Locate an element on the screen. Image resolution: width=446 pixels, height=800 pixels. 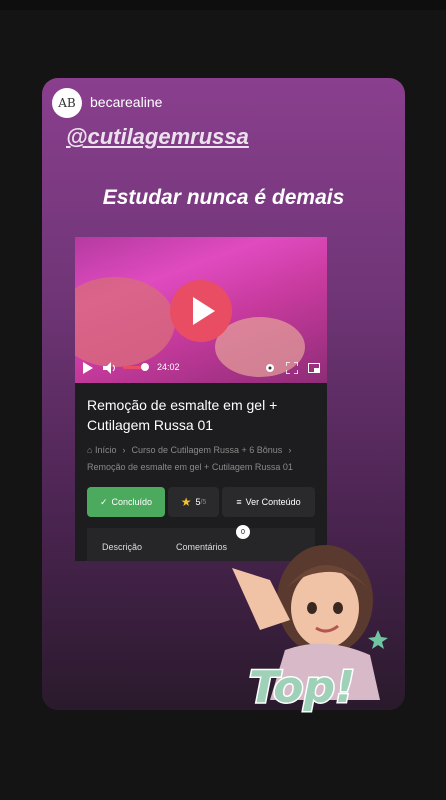
completed-label: Concluído is located at coordinates (132, 502).